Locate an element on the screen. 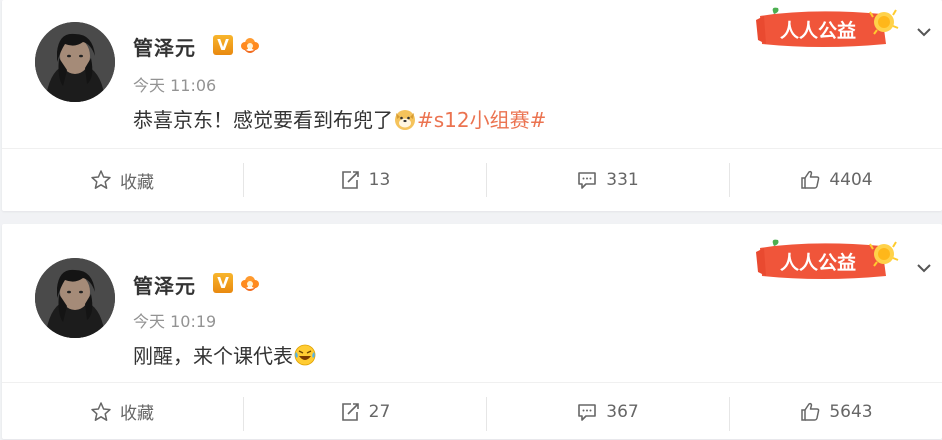 This screenshot has width=942, height=440. post-text: 刚醒，来个课代表 is located at coordinates (225, 354).